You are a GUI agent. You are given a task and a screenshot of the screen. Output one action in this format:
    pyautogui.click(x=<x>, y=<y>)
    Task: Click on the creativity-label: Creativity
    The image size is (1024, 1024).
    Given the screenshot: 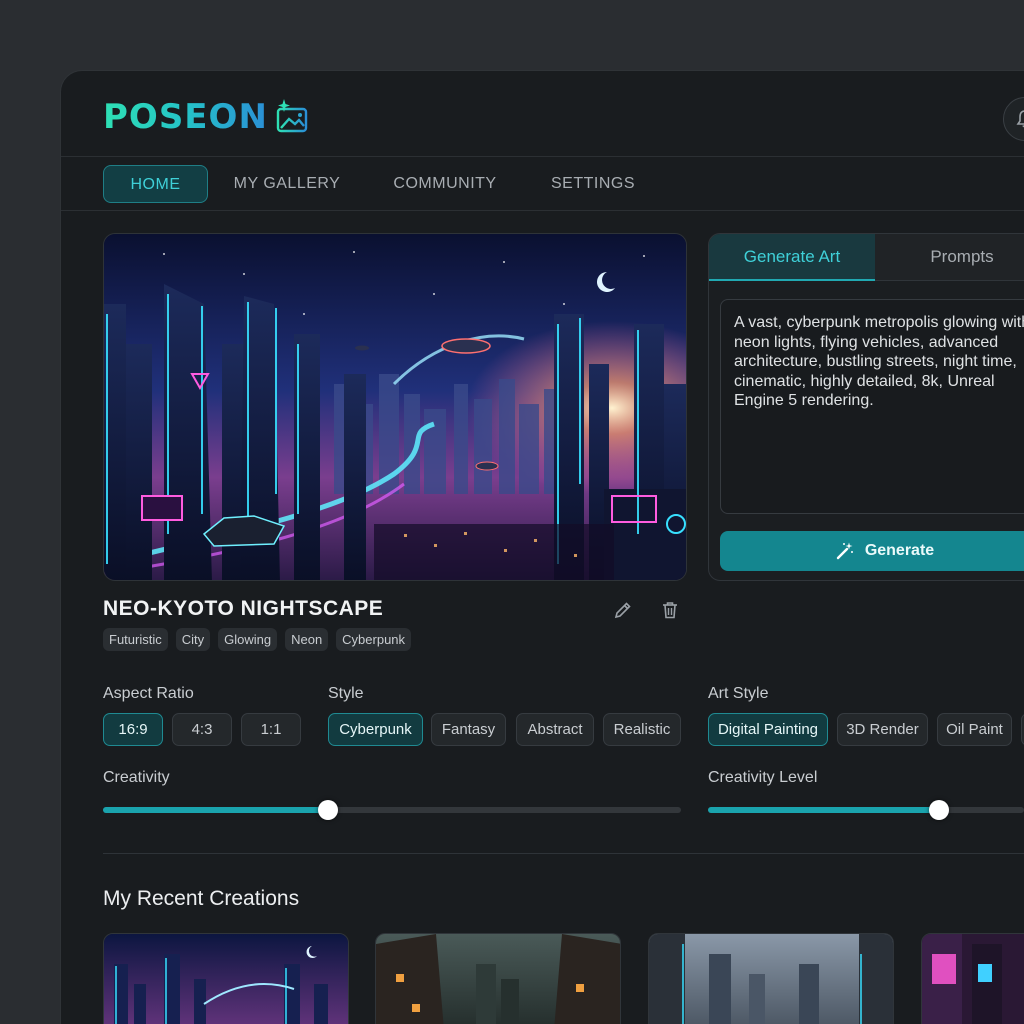 What is the action you would take?
    pyautogui.click(x=136, y=777)
    